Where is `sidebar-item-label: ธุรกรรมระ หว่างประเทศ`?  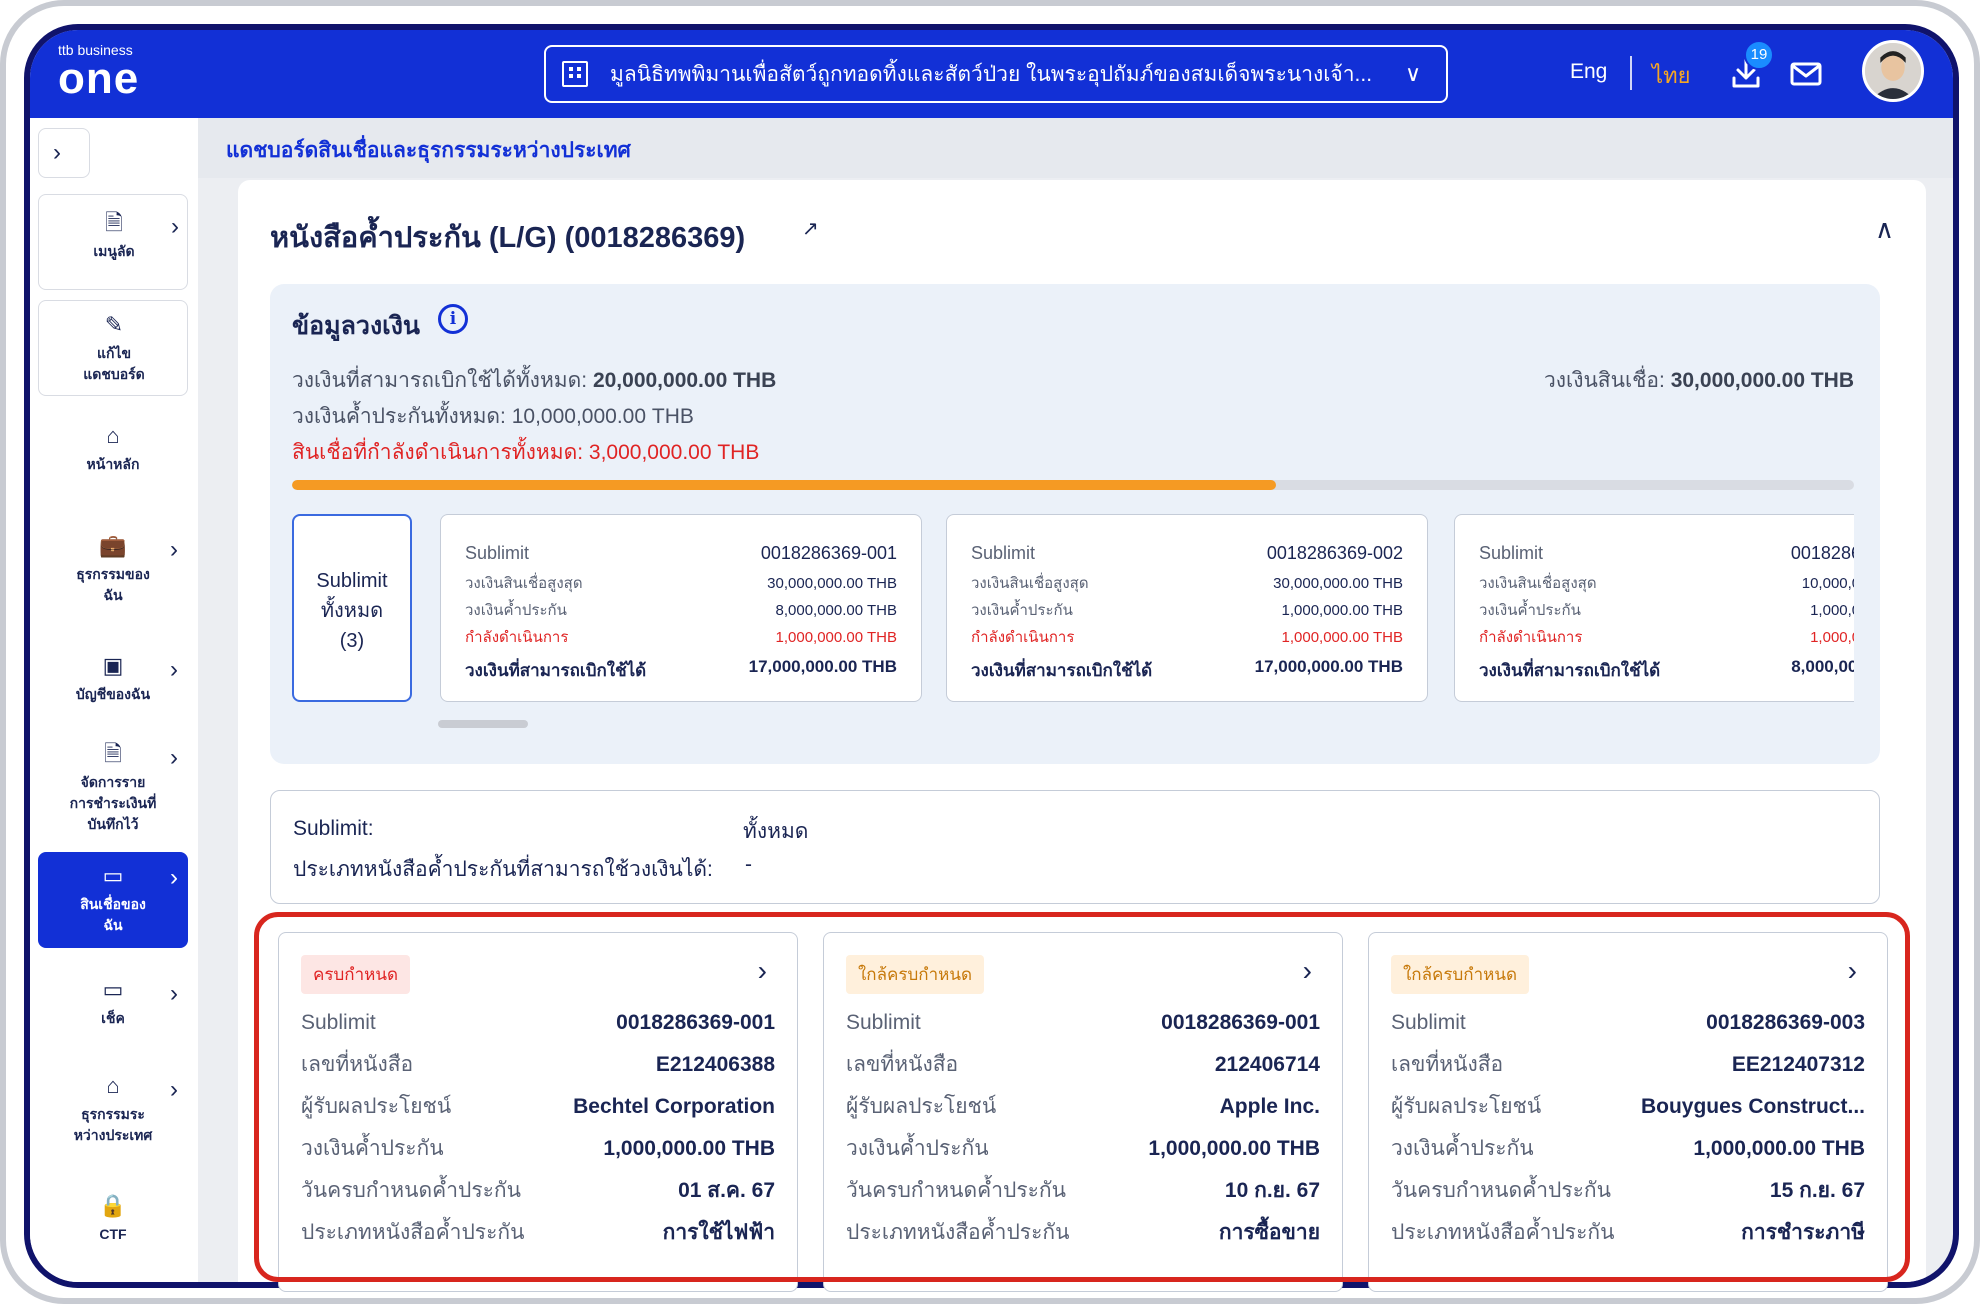 sidebar-item-label: ธุรกรรมระ หว่างประเทศ is located at coordinates (113, 1124).